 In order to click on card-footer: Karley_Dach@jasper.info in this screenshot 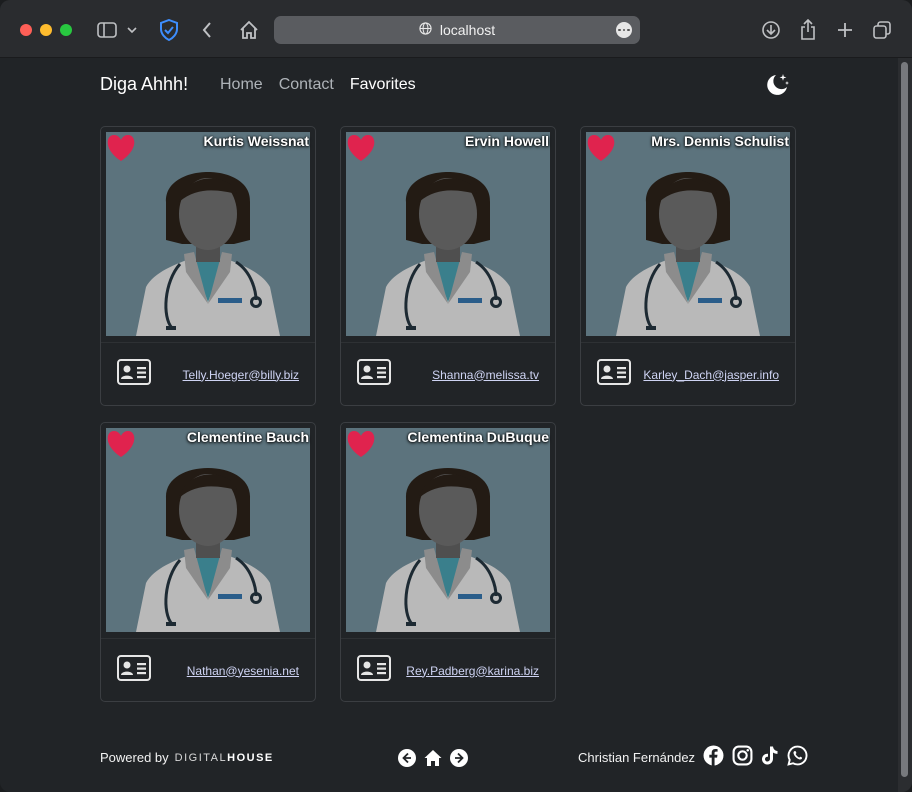, I will do `click(688, 374)`.